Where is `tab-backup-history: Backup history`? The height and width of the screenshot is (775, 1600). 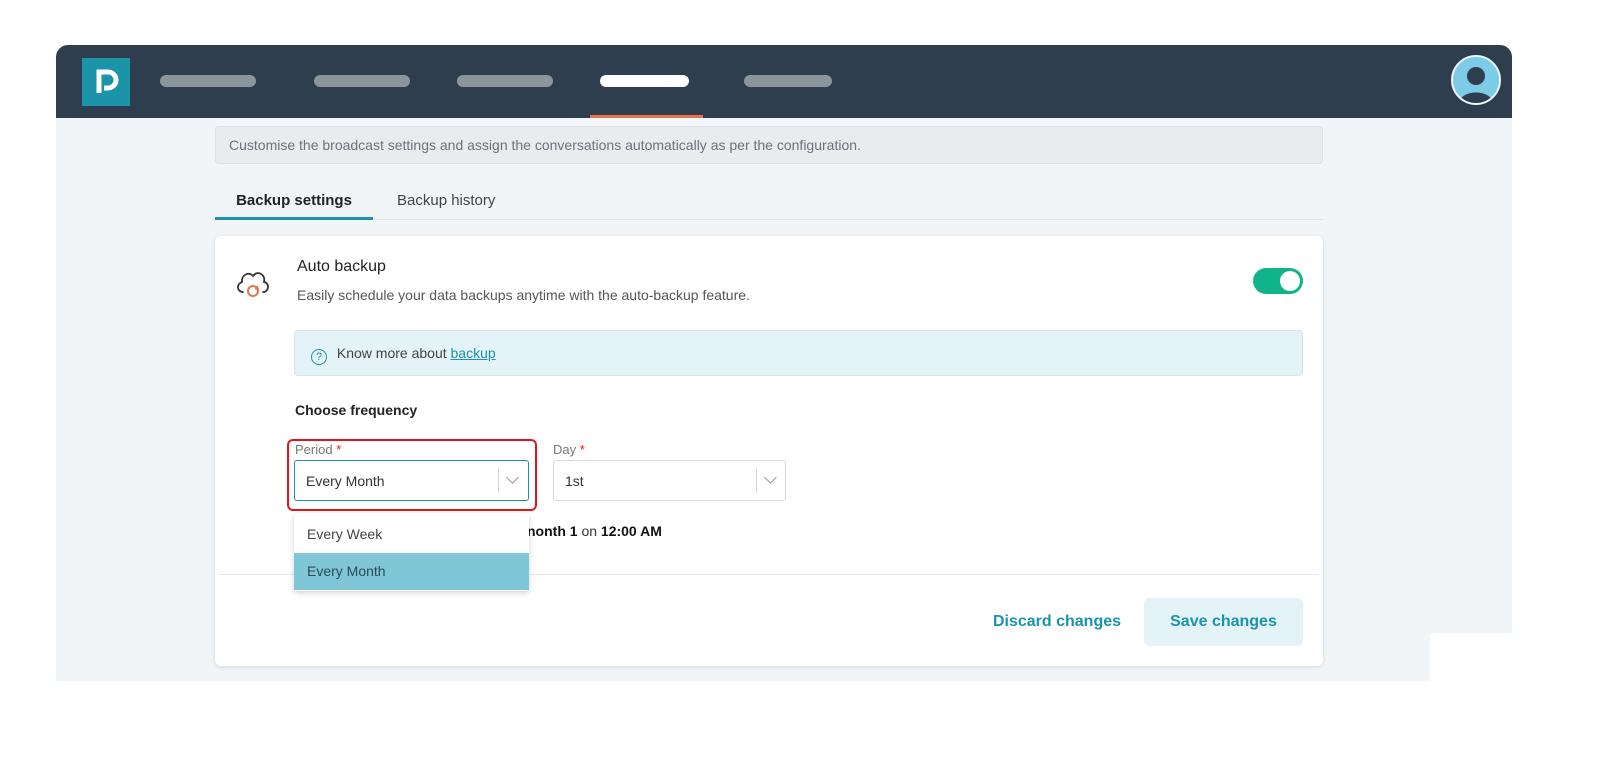 tab-backup-history: Backup history is located at coordinates (446, 200).